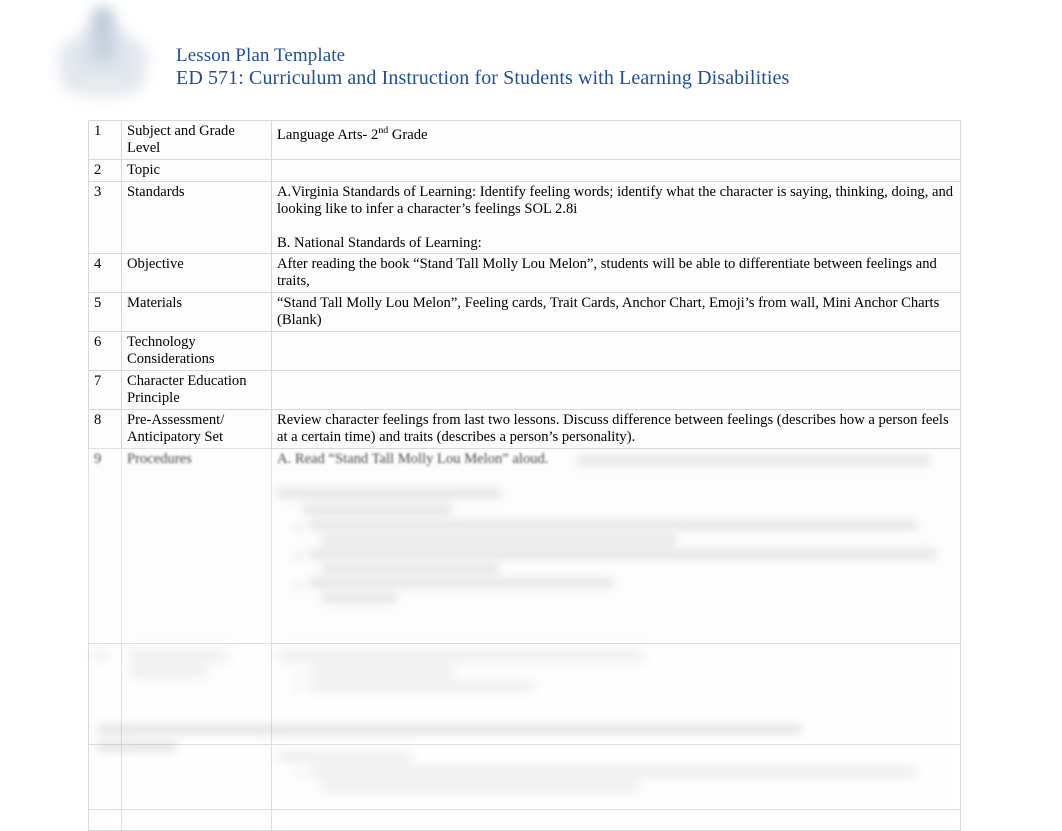 This screenshot has height=831, width=1062. Describe the element at coordinates (196, 545) in the screenshot. I see `row-label: Procedures` at that location.